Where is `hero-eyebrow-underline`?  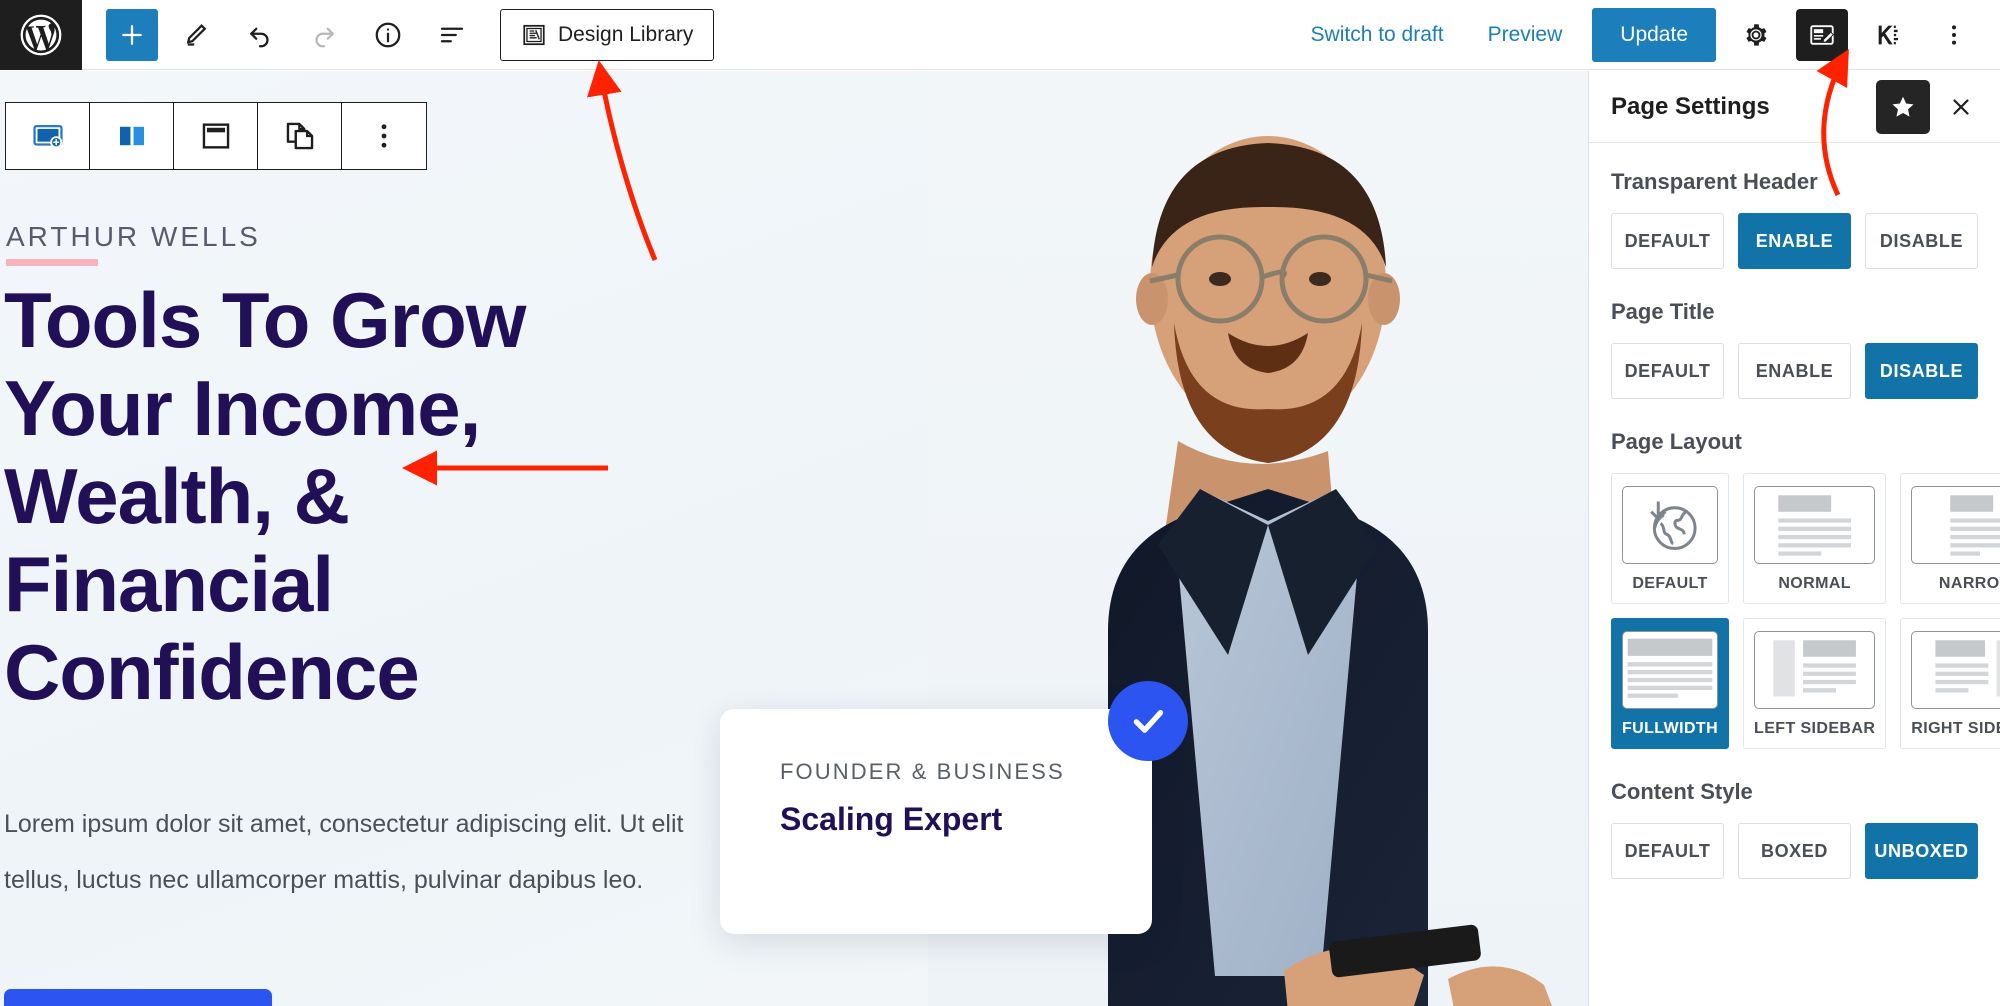
hero-eyebrow-underline is located at coordinates (52, 262).